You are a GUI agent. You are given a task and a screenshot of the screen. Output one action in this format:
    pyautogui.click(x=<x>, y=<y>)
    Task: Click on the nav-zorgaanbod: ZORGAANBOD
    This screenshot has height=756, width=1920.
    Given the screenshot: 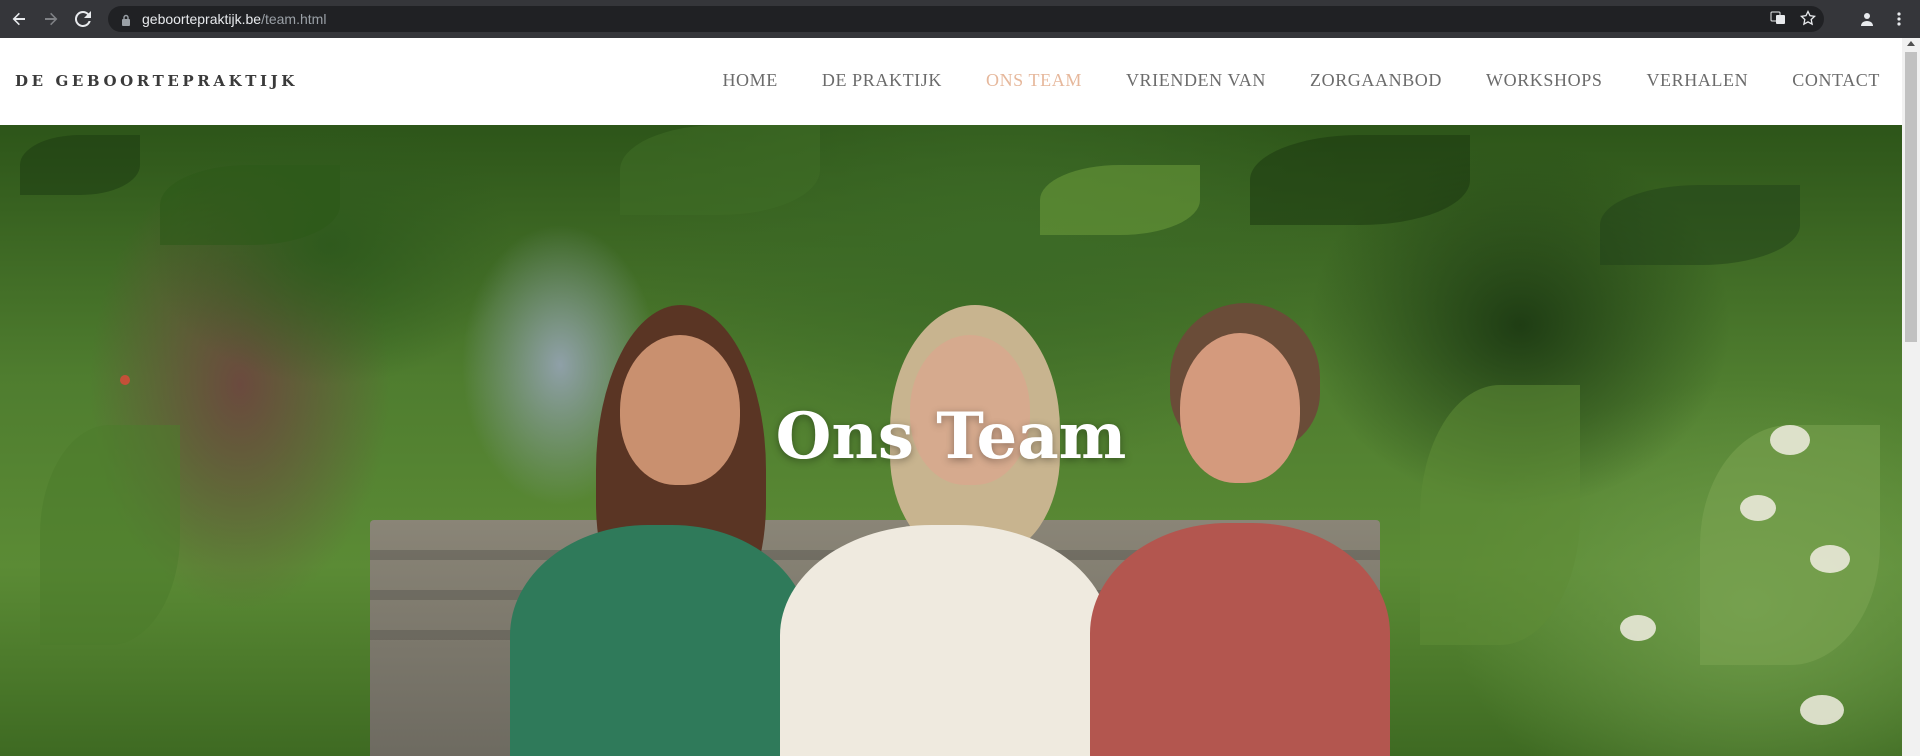 What is the action you would take?
    pyautogui.click(x=1376, y=80)
    